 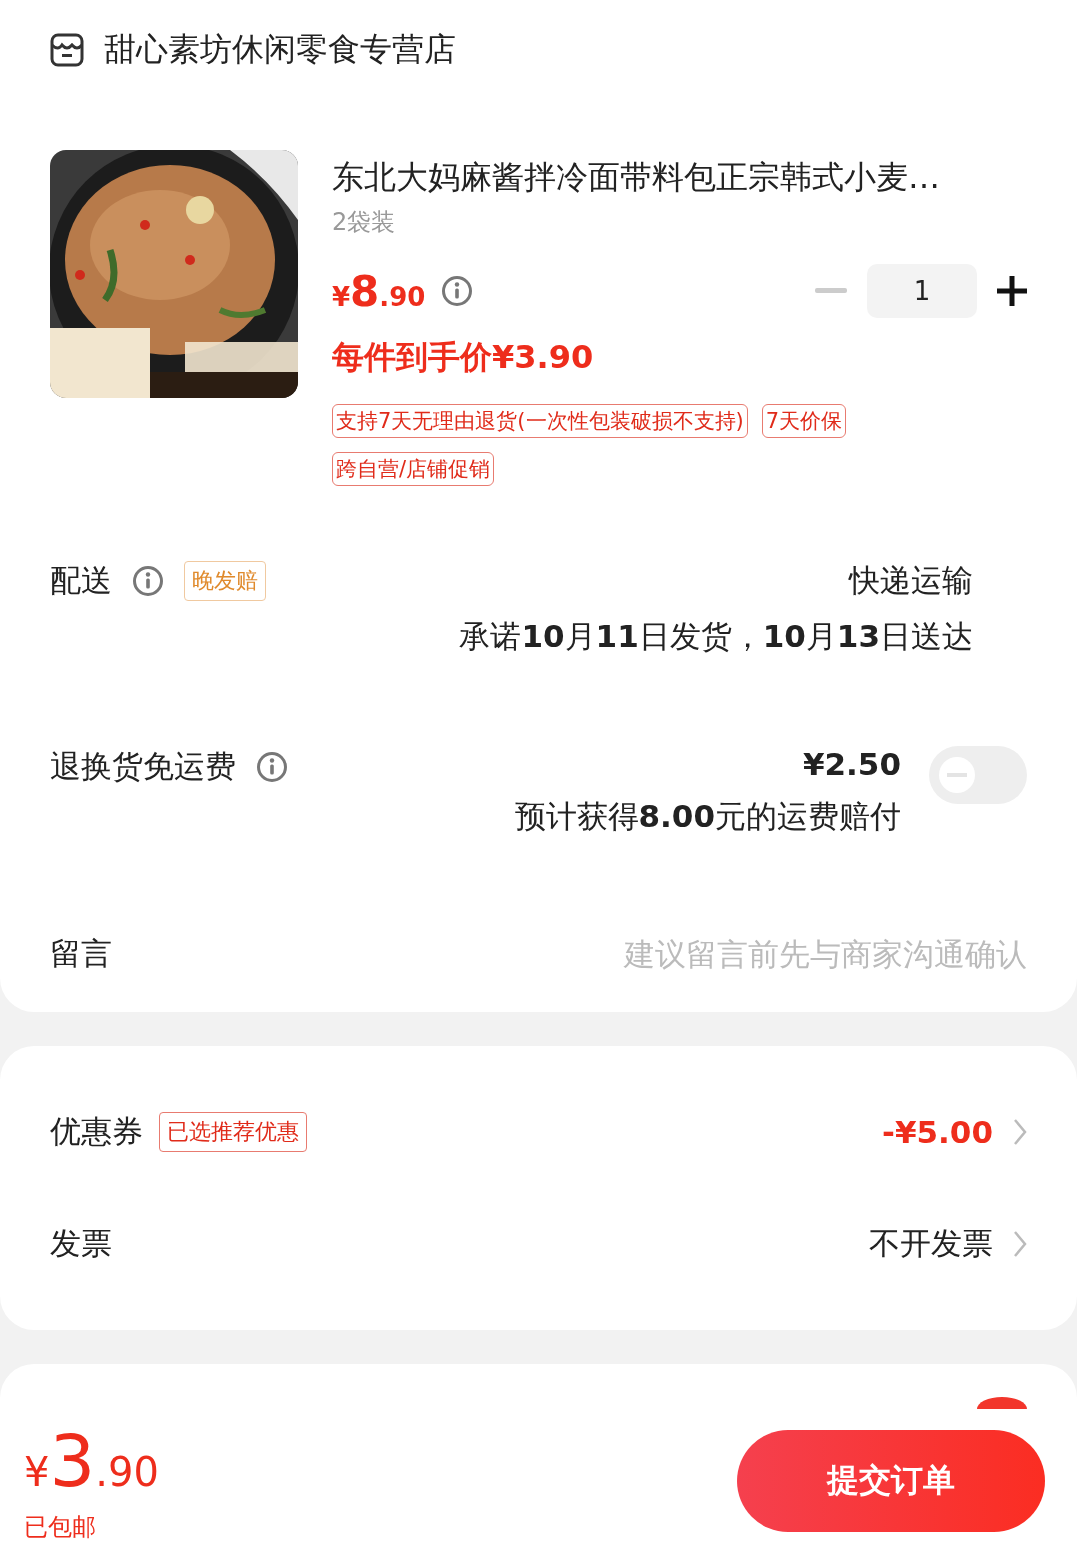 What do you see at coordinates (1012, 291) in the screenshot?
I see `plus-icon` at bounding box center [1012, 291].